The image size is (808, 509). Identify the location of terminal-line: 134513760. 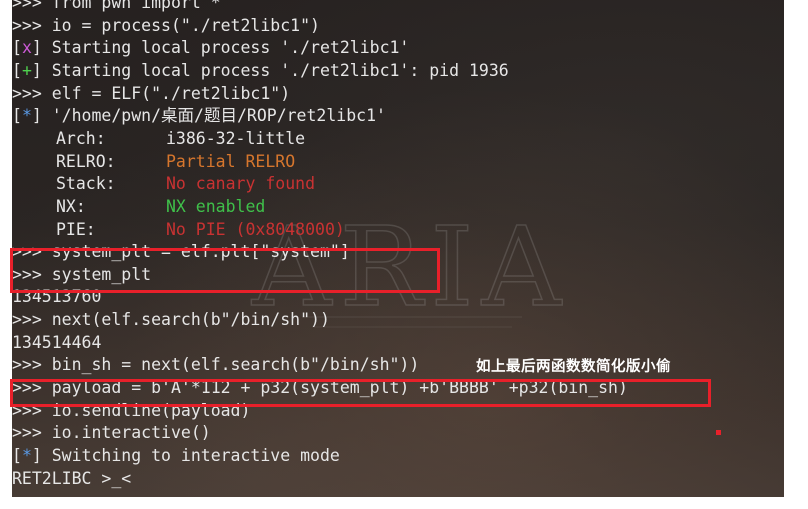
(398, 297).